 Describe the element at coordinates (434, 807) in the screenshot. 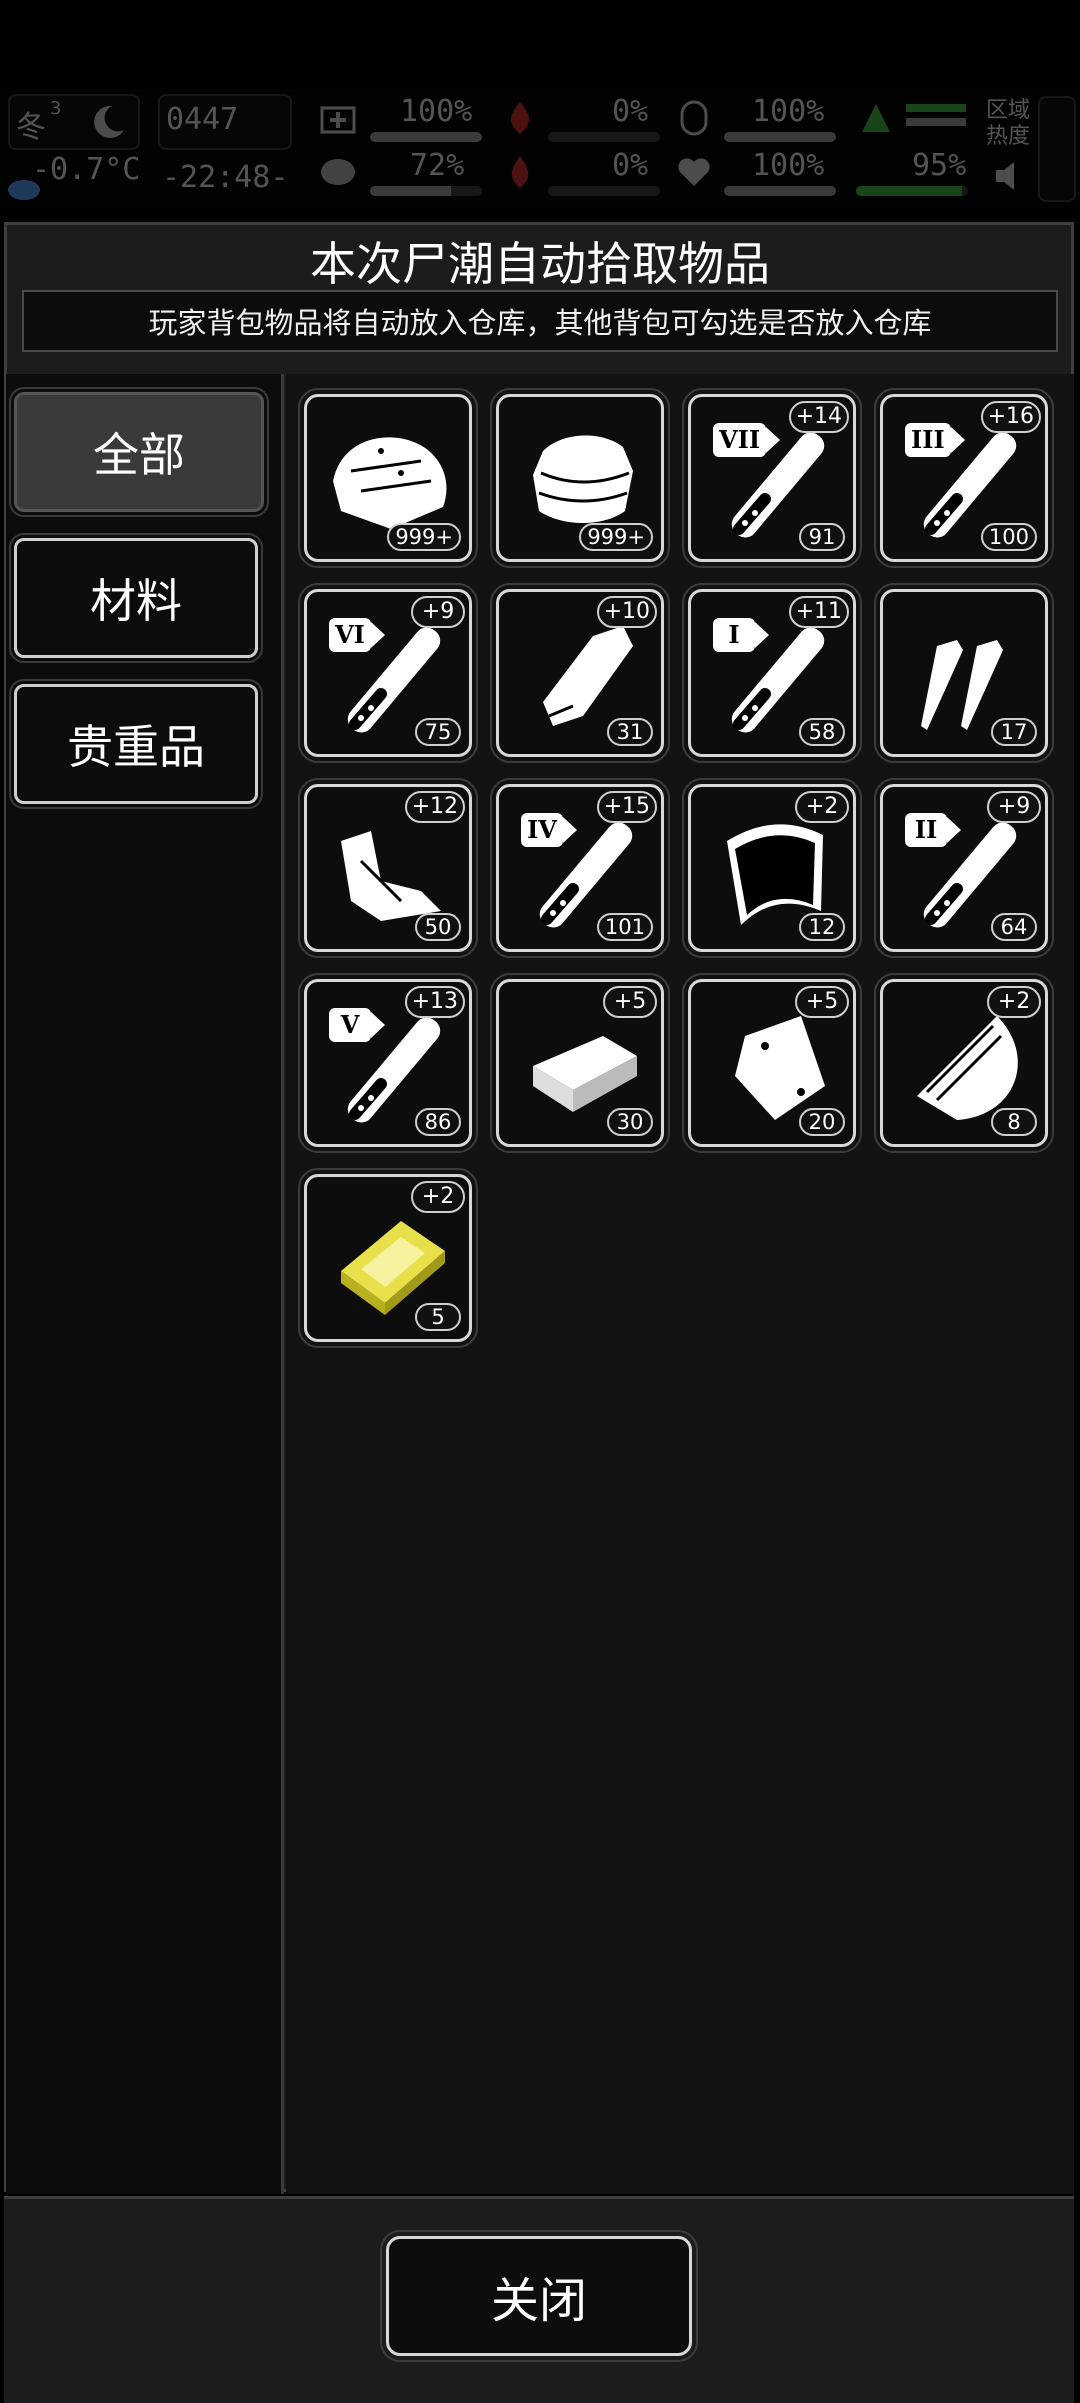

I see `bonus-badge: +12` at that location.